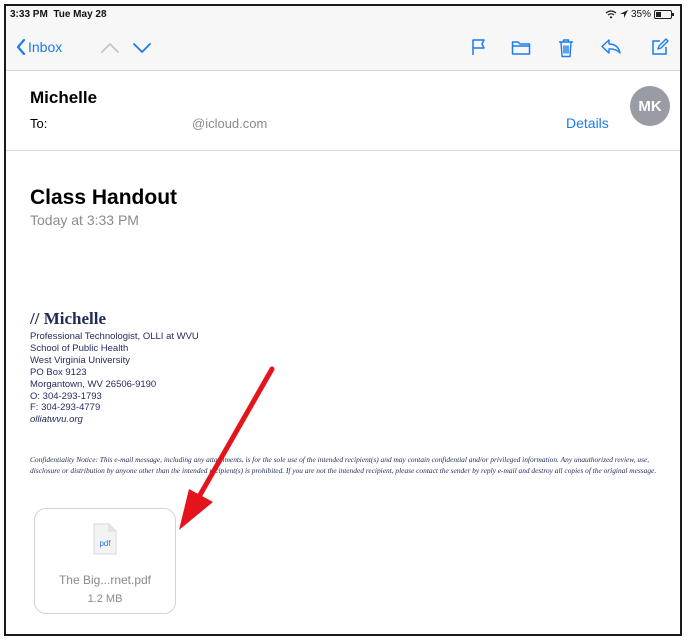 The image size is (689, 641). Describe the element at coordinates (105, 543) in the screenshot. I see `pdf-type-label: pdf` at that location.